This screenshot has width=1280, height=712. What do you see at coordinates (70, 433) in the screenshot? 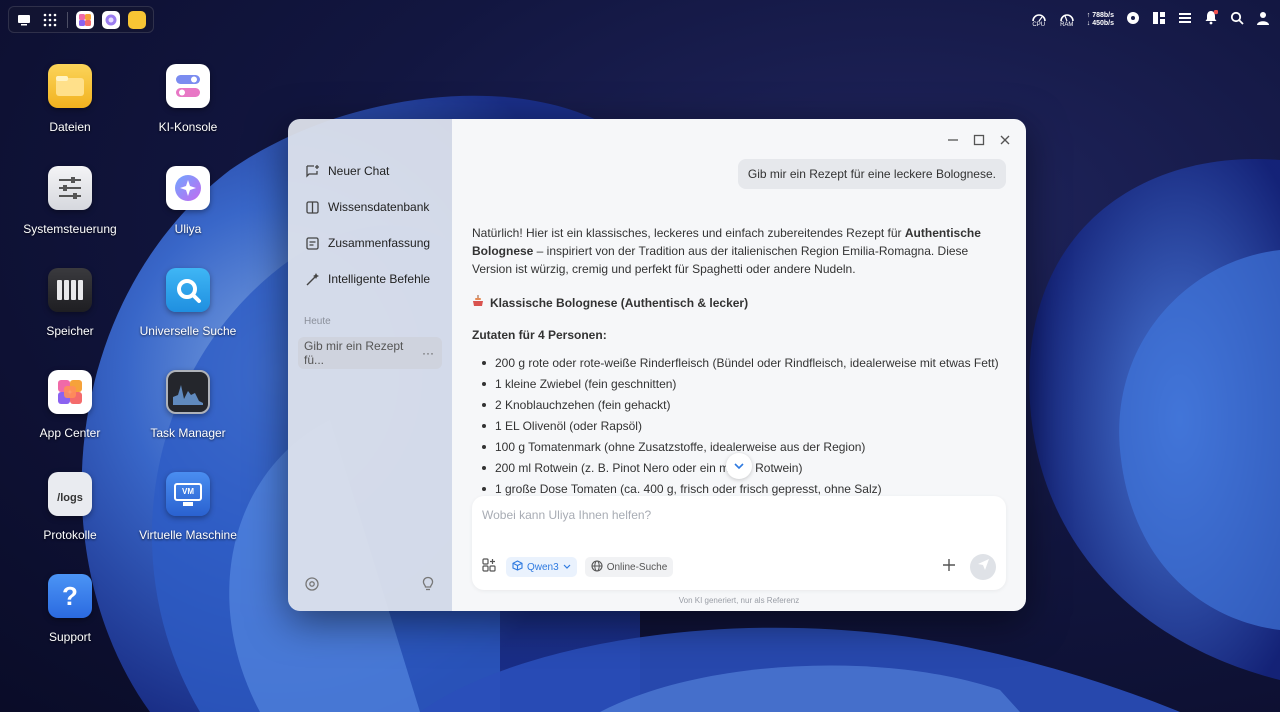
I see `desktop-icon-label: App Center` at bounding box center [70, 433].